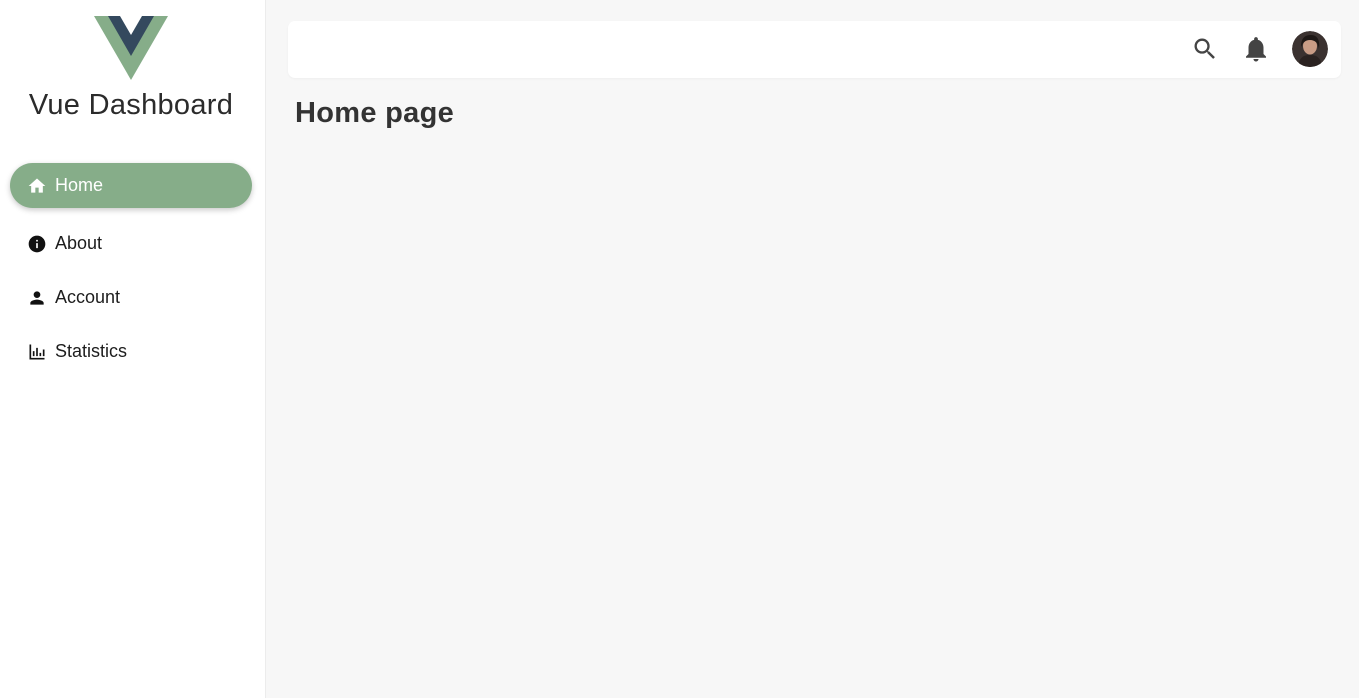 This screenshot has width=1359, height=698. I want to click on sidebar-item-account: Account, so click(131, 297).